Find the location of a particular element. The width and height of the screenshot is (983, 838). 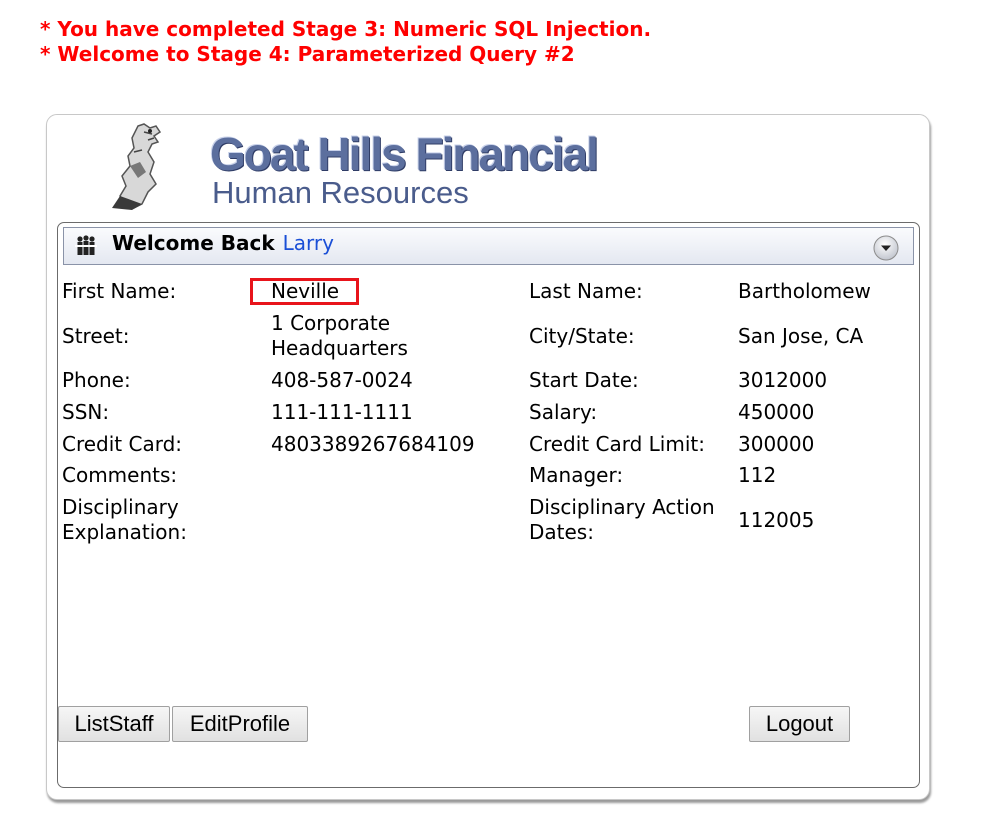

disciplinary-dates-label: Disciplinary Action Dates: is located at coordinates (622, 519).